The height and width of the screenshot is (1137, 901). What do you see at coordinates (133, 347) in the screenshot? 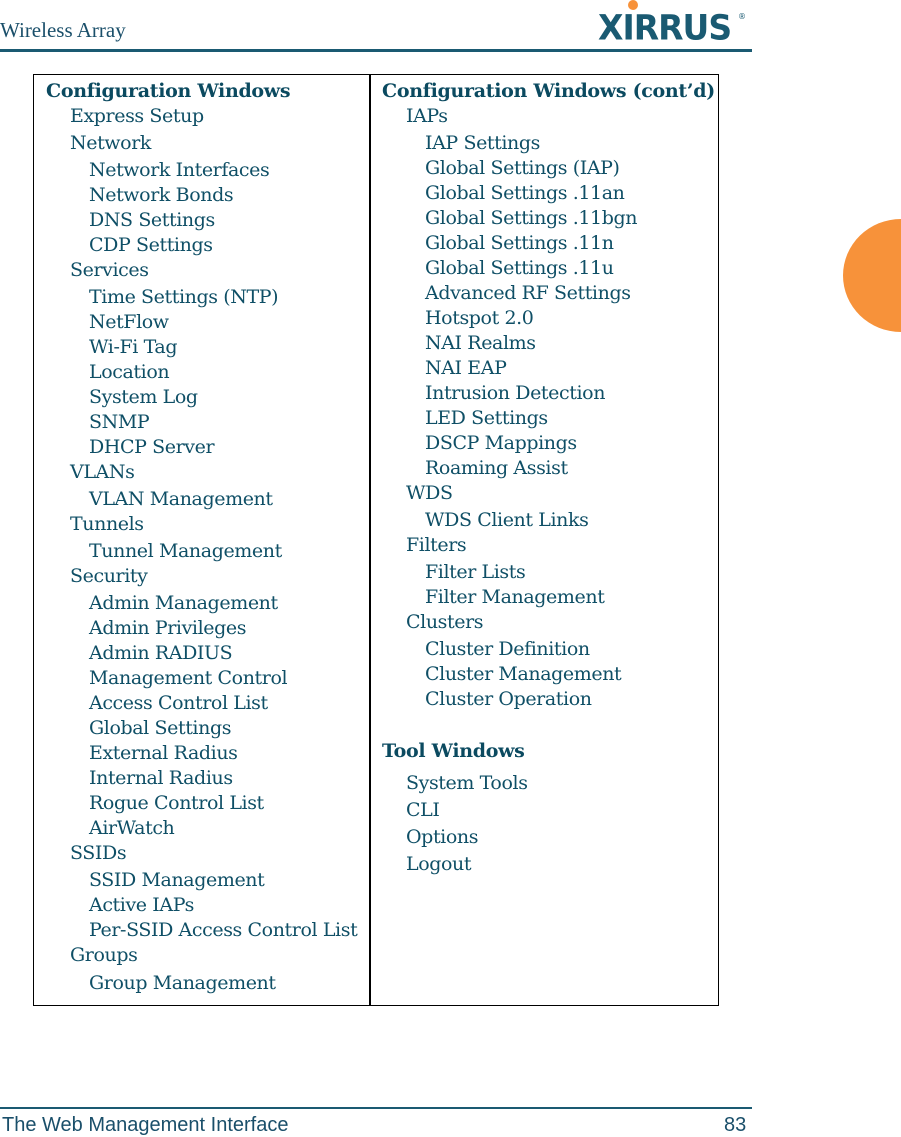
I see `subcategory-item: Wi-Fi Tag` at bounding box center [133, 347].